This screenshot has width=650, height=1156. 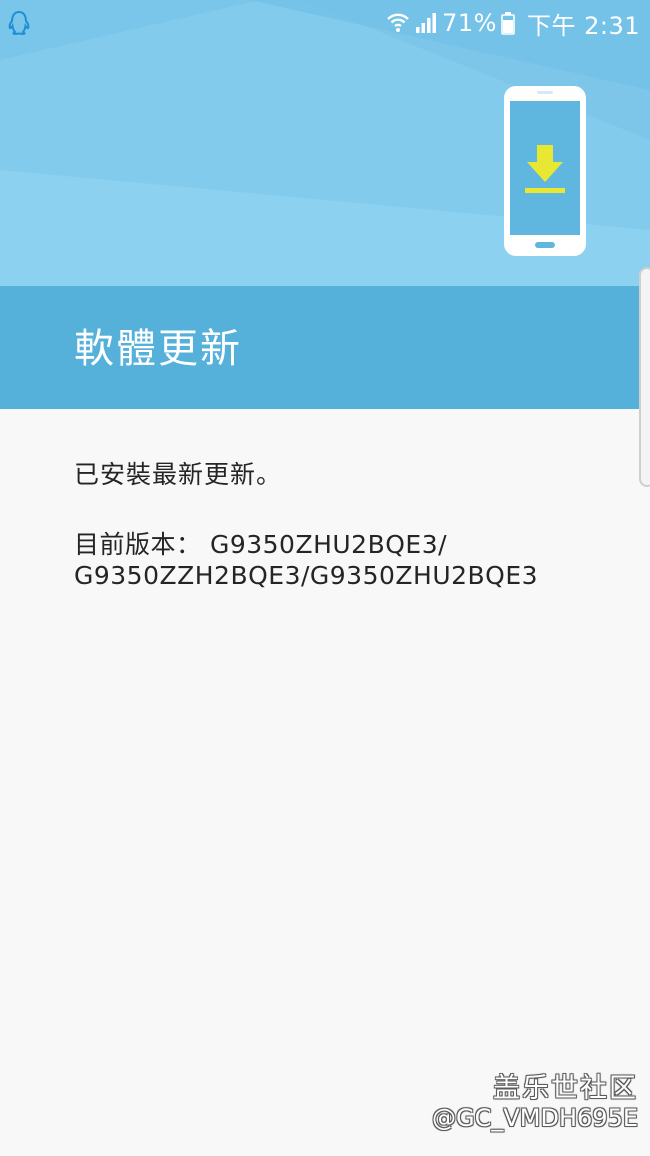 I want to click on phone-download-icon, so click(x=545, y=171).